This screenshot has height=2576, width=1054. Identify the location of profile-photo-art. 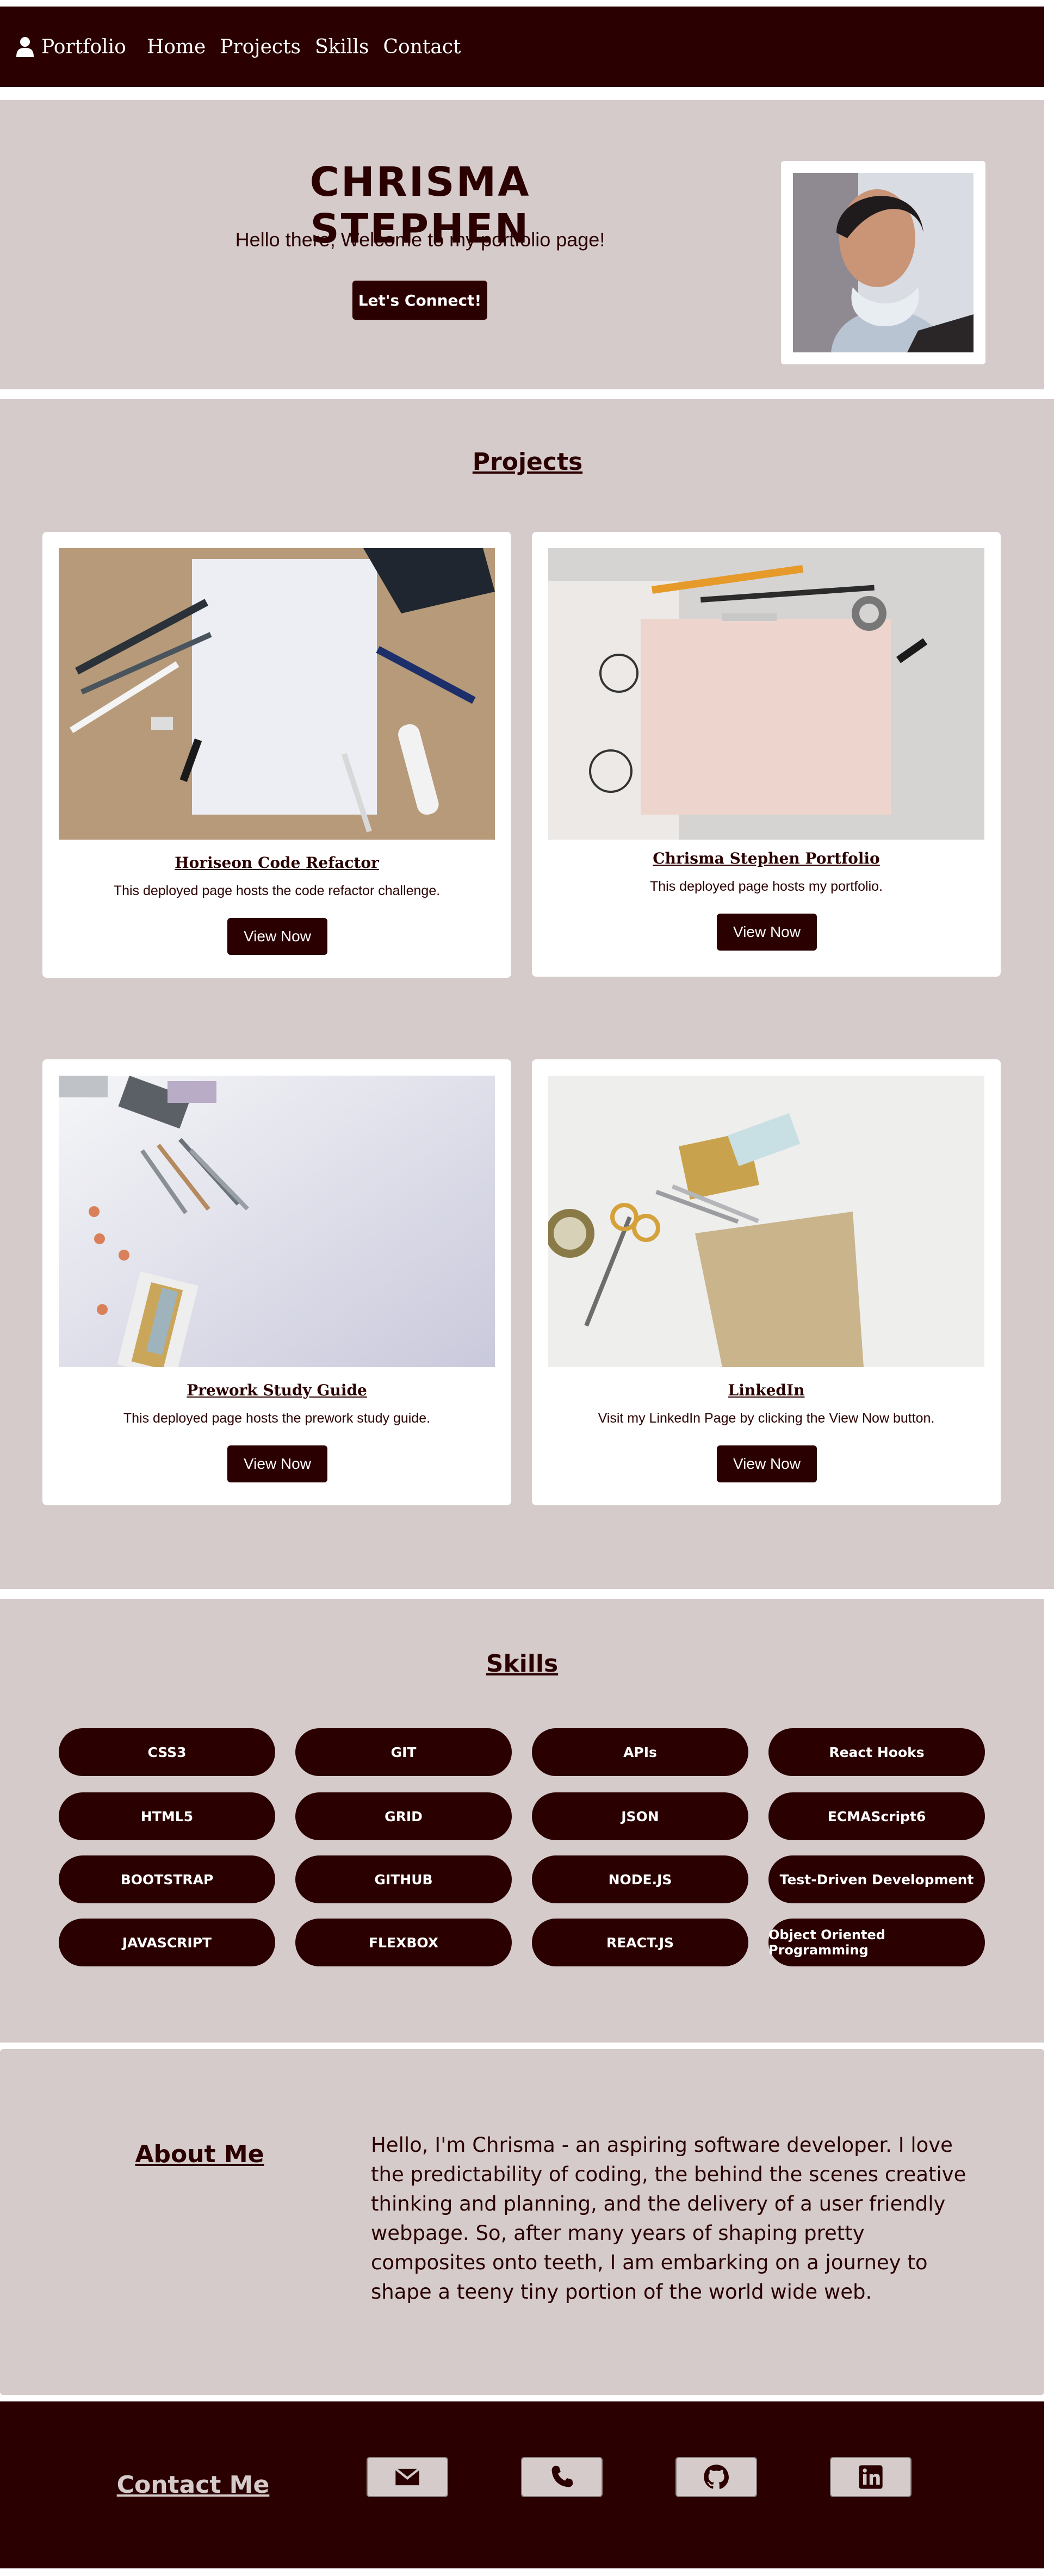
(883, 262).